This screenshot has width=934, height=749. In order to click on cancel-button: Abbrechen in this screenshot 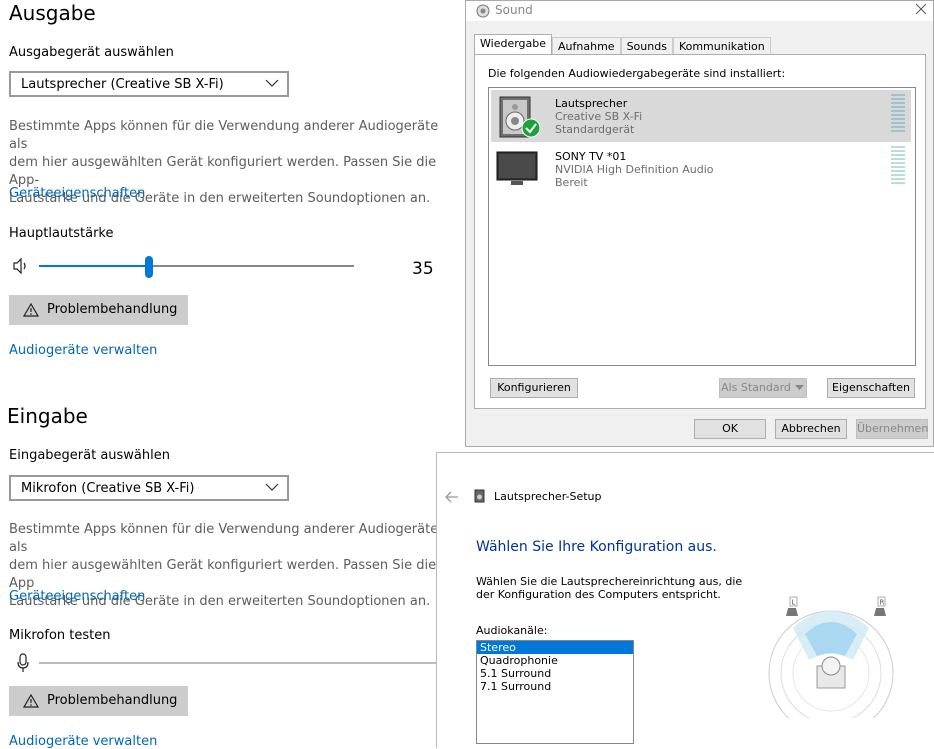, I will do `click(811, 429)`.